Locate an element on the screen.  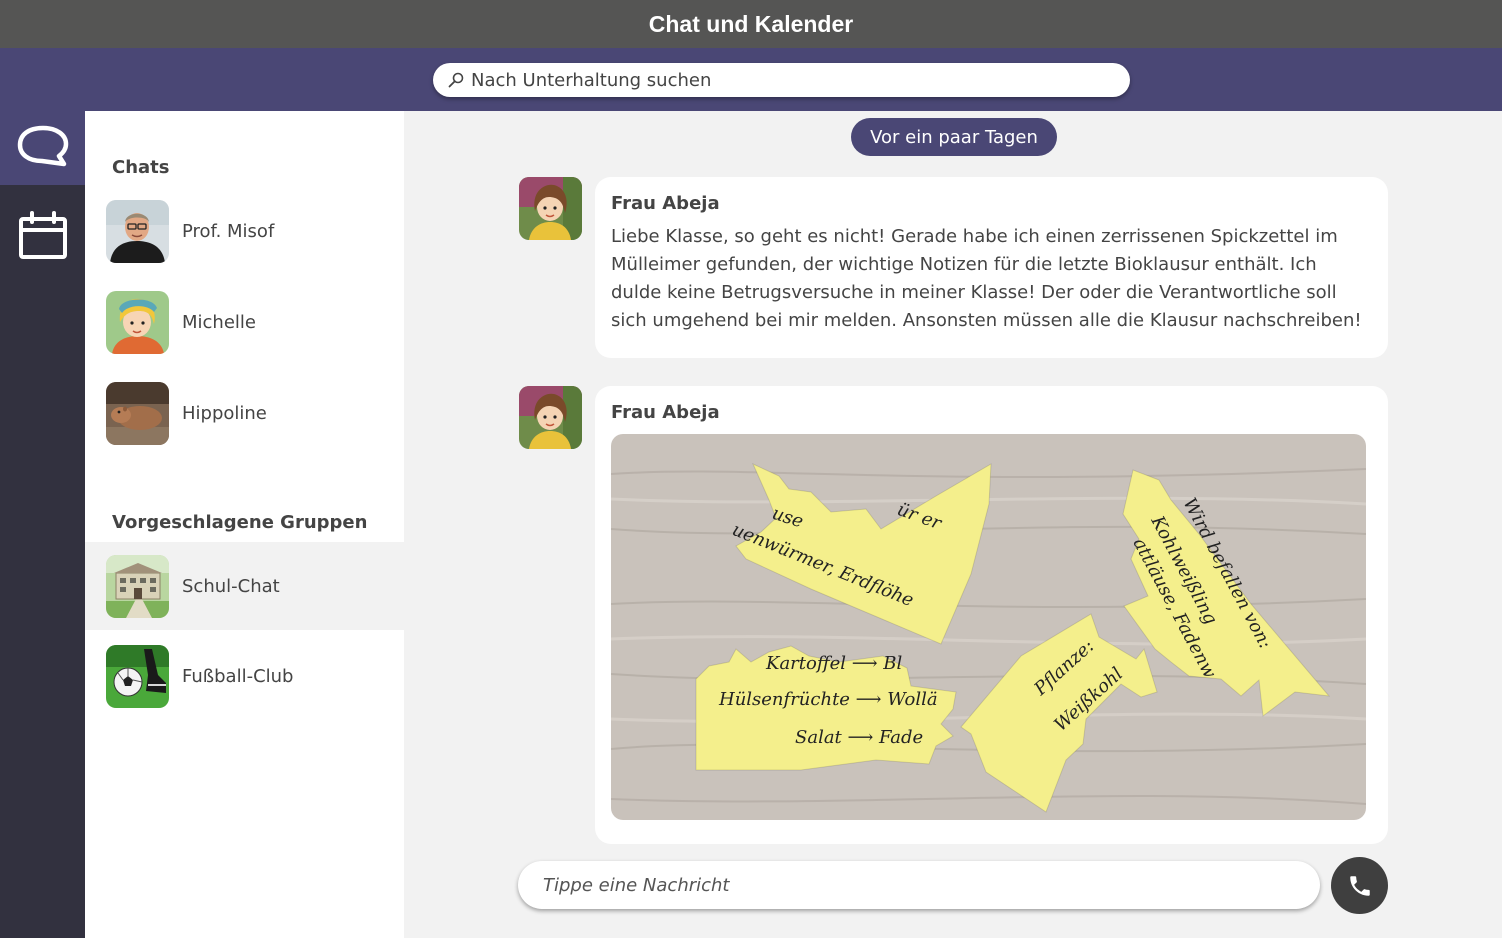
message-composer is located at coordinates (919, 885).